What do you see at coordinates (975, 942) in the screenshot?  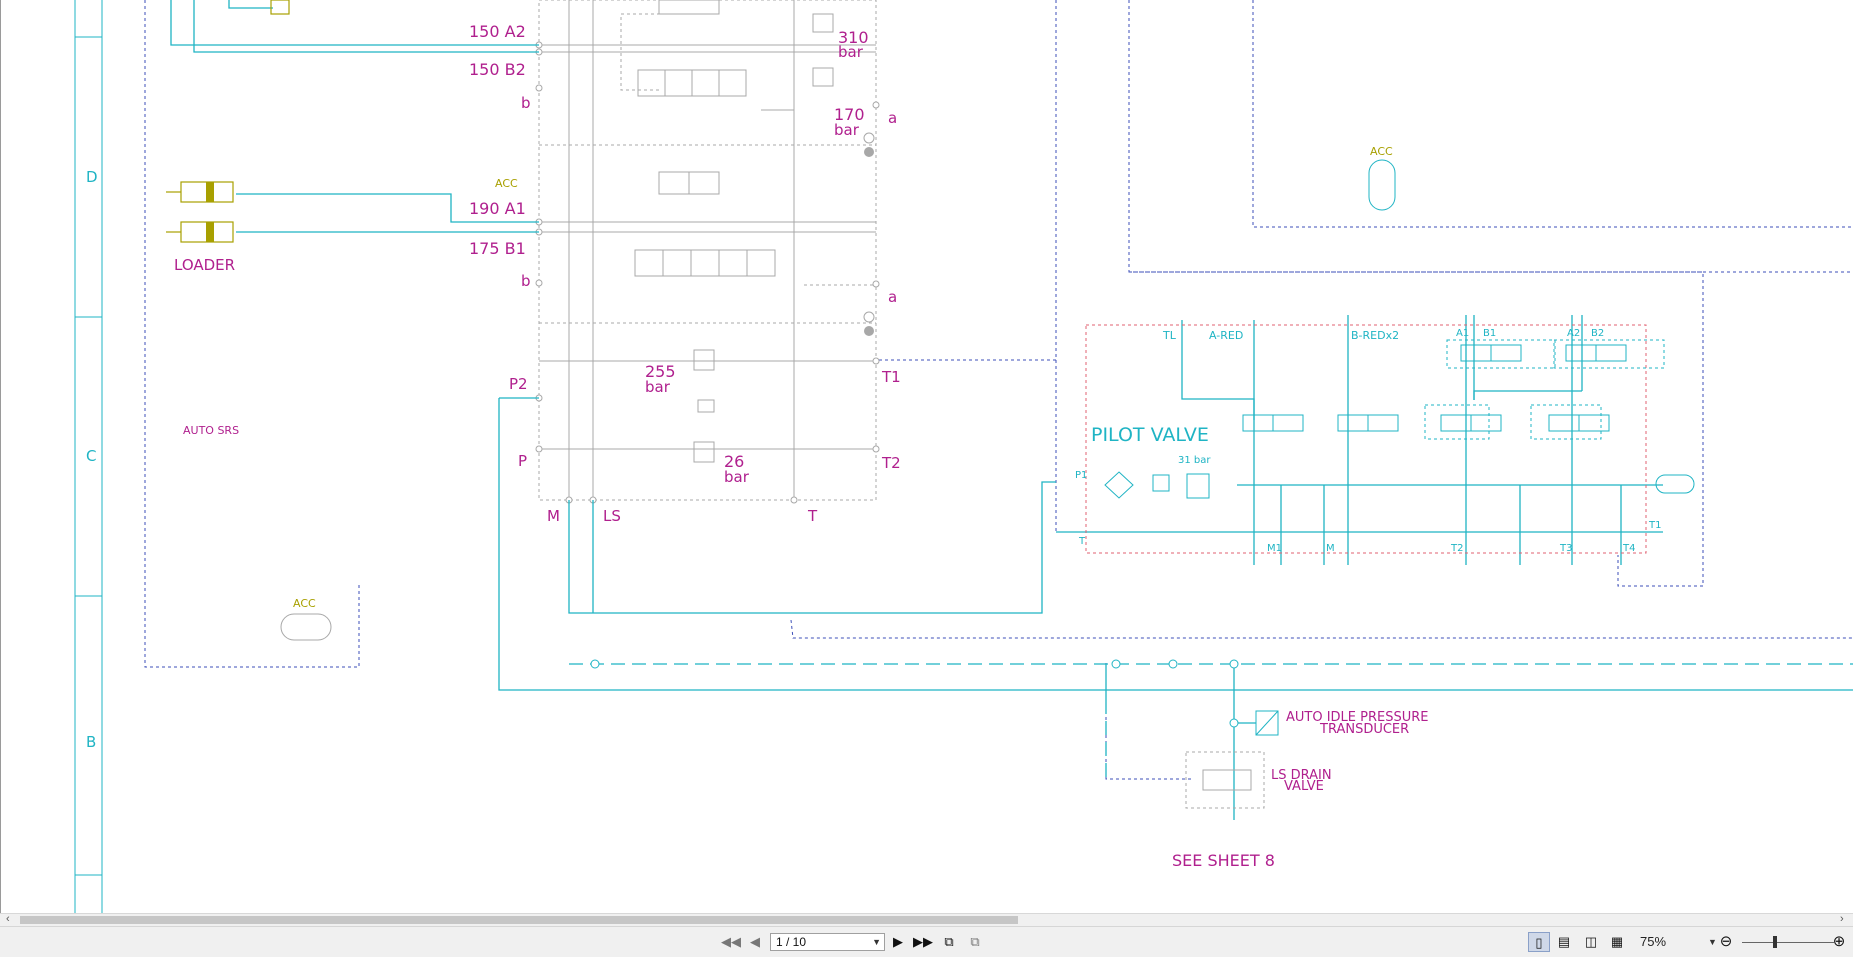 I see `next-view-icon: ⧉` at bounding box center [975, 942].